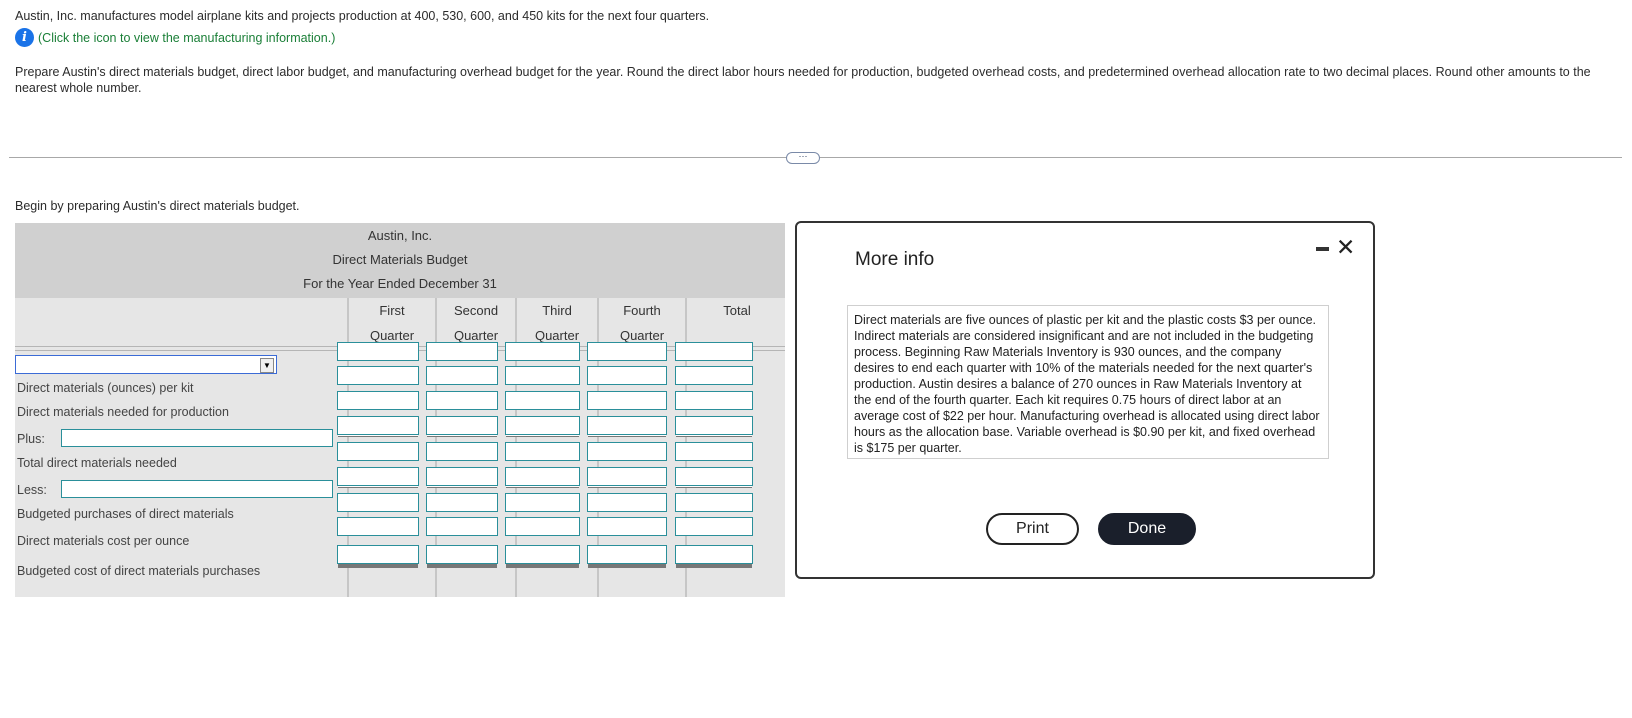 This screenshot has width=1632, height=718. What do you see at coordinates (627, 476) in the screenshot?
I see `budget-cell-row6-q4` at bounding box center [627, 476].